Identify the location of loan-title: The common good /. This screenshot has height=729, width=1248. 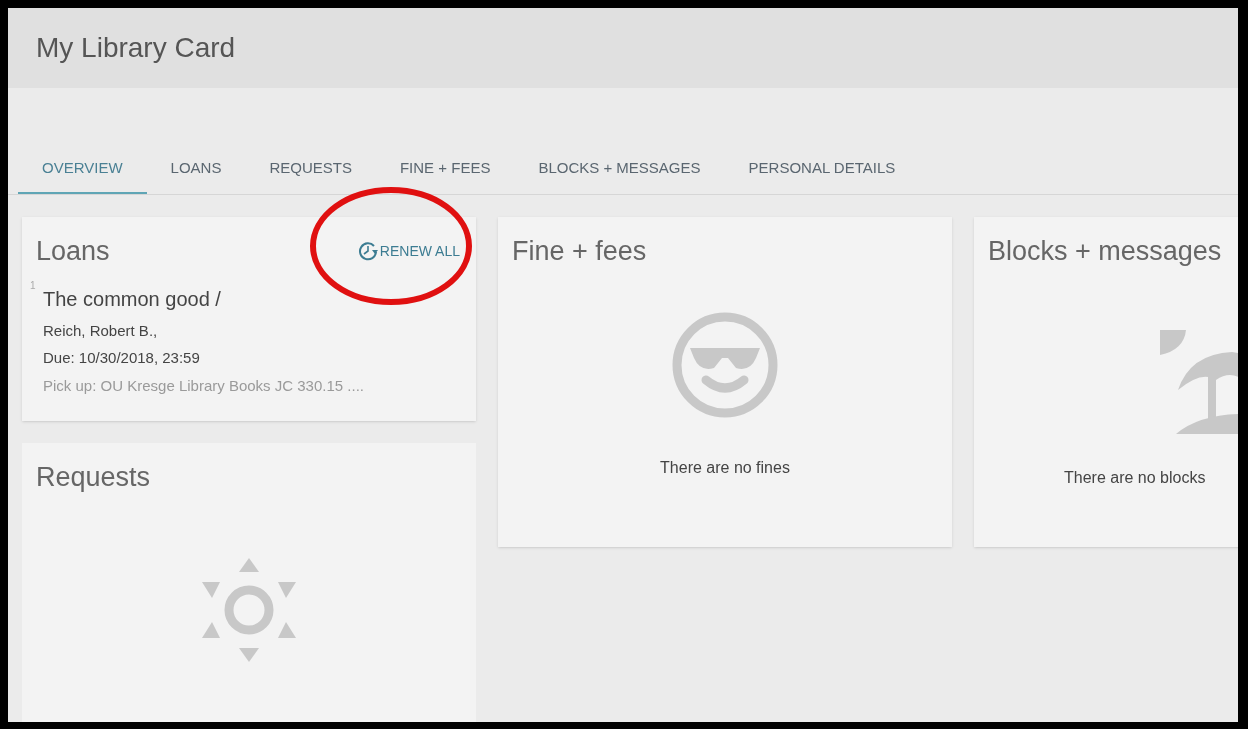
(252, 298).